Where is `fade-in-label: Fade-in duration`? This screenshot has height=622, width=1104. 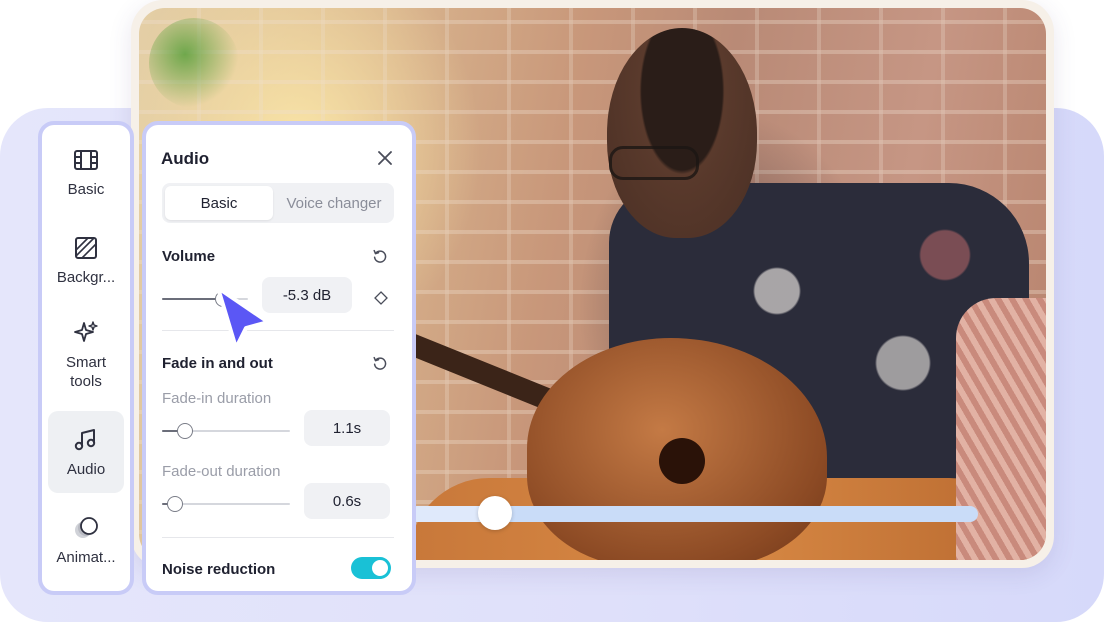 fade-in-label: Fade-in duration is located at coordinates (217, 398).